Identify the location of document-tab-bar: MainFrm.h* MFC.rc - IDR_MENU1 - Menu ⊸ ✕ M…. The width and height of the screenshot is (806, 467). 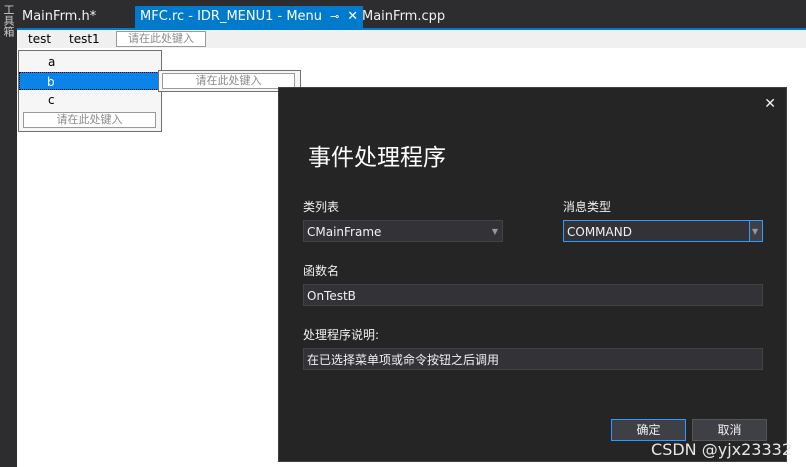
(411, 17).